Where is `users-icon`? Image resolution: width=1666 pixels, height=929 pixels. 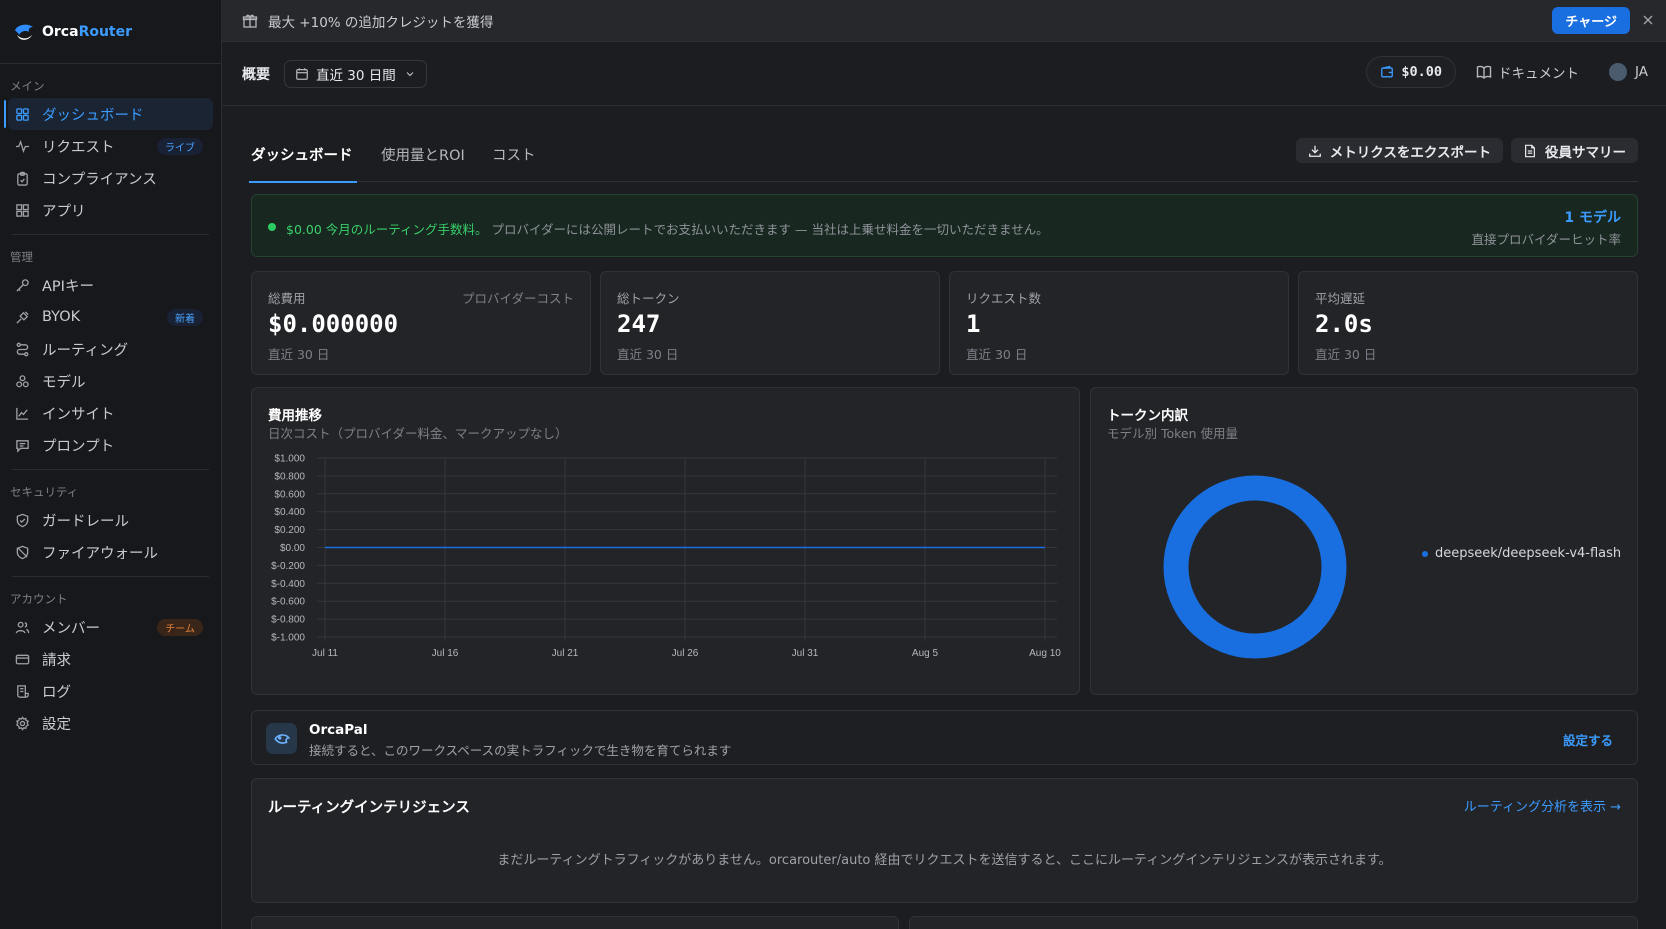 users-icon is located at coordinates (22, 627).